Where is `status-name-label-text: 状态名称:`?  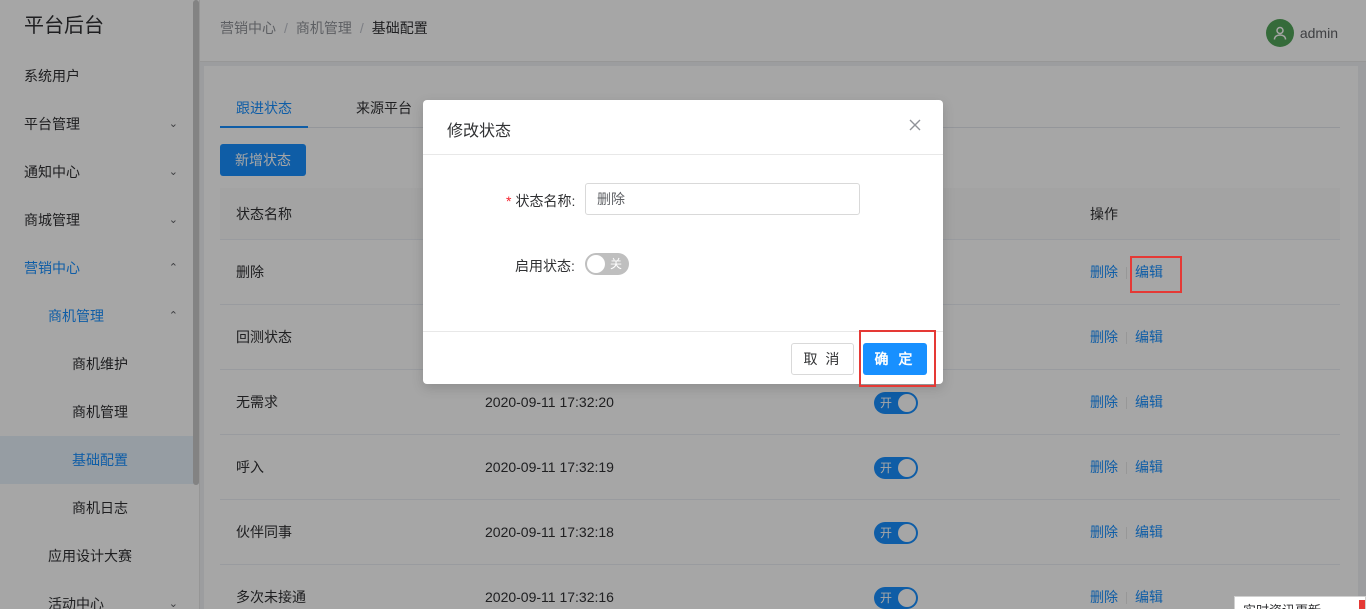 status-name-label-text: 状态名称: is located at coordinates (545, 201).